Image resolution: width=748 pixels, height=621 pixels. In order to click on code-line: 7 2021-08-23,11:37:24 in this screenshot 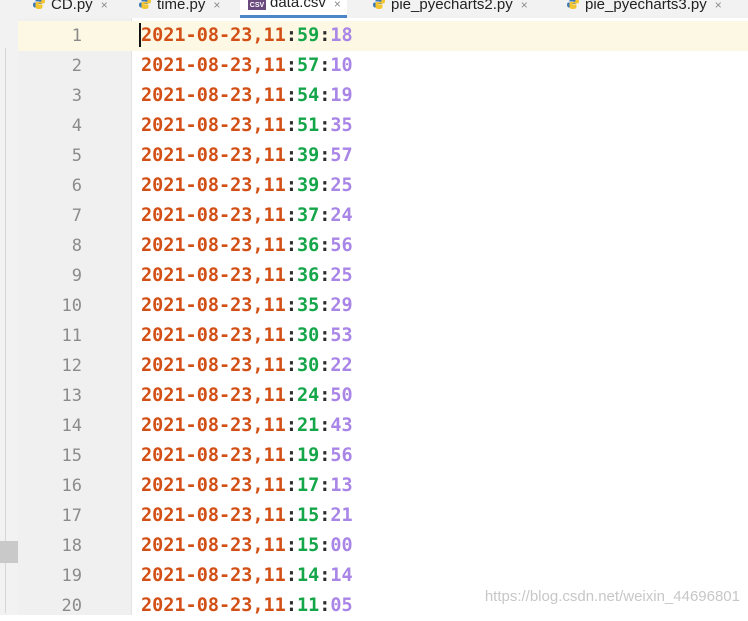, I will do `click(374, 216)`.